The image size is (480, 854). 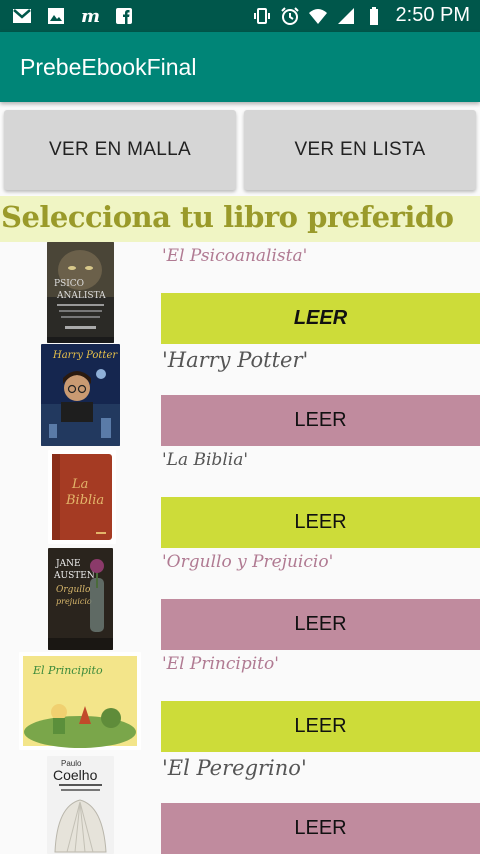 I want to click on harry-potter-cover: Harry Potter, so click(x=80, y=395).